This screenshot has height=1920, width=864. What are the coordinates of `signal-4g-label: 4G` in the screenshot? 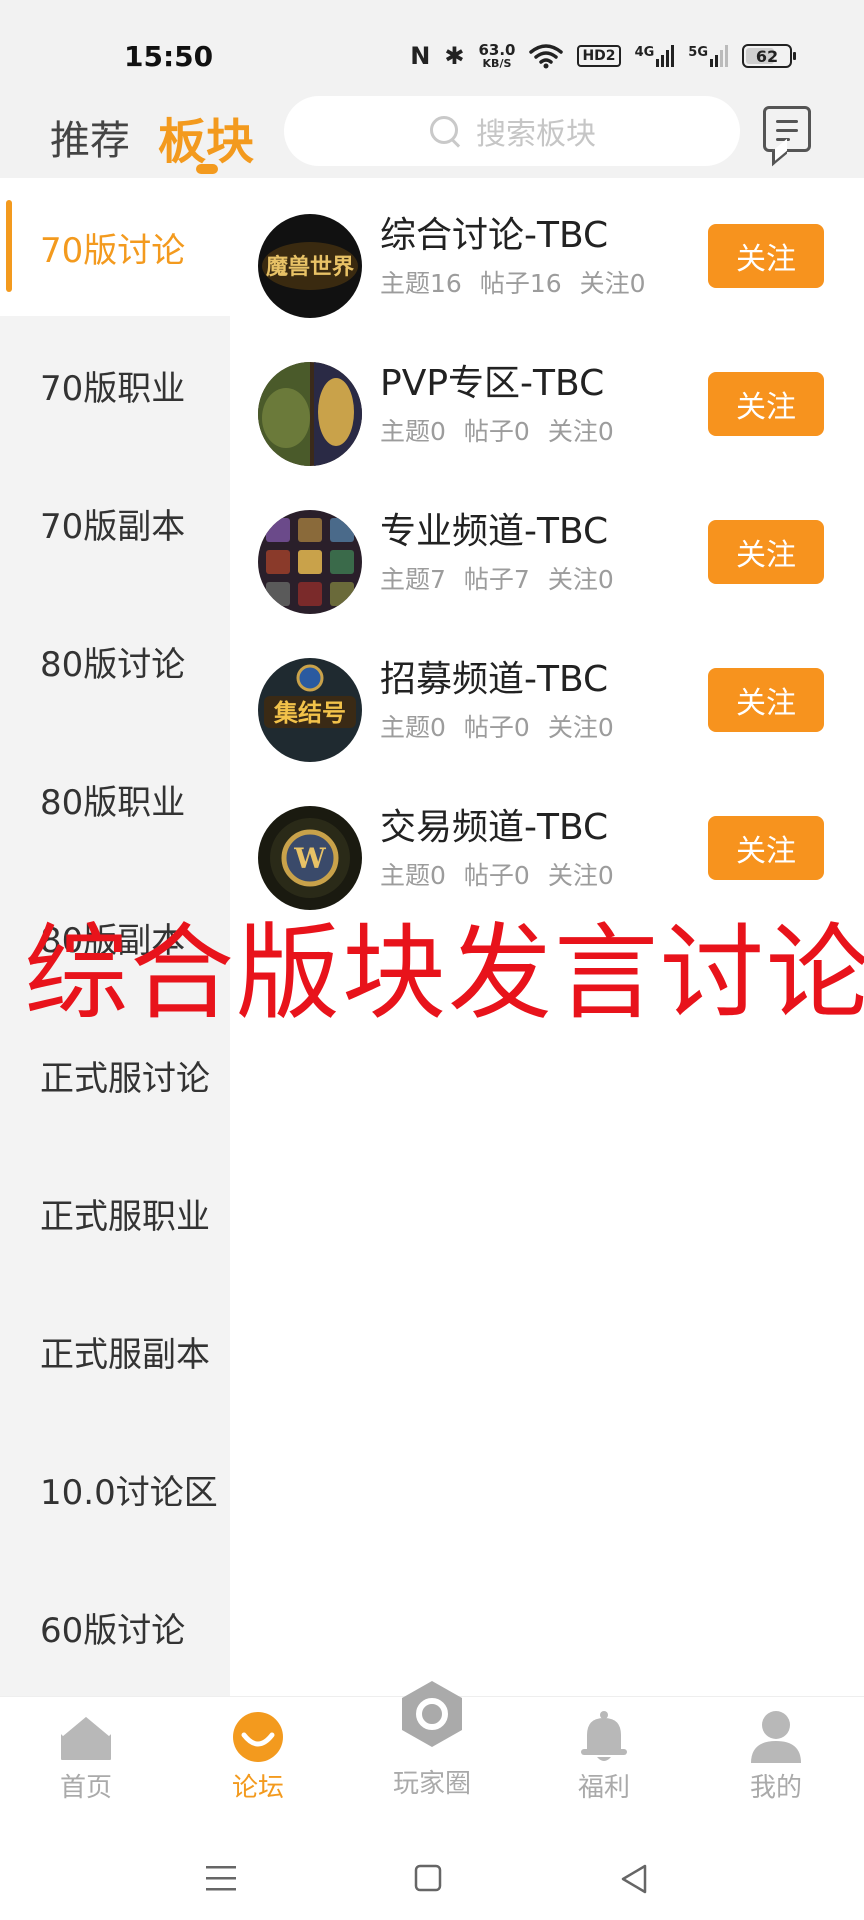 It's located at (644, 52).